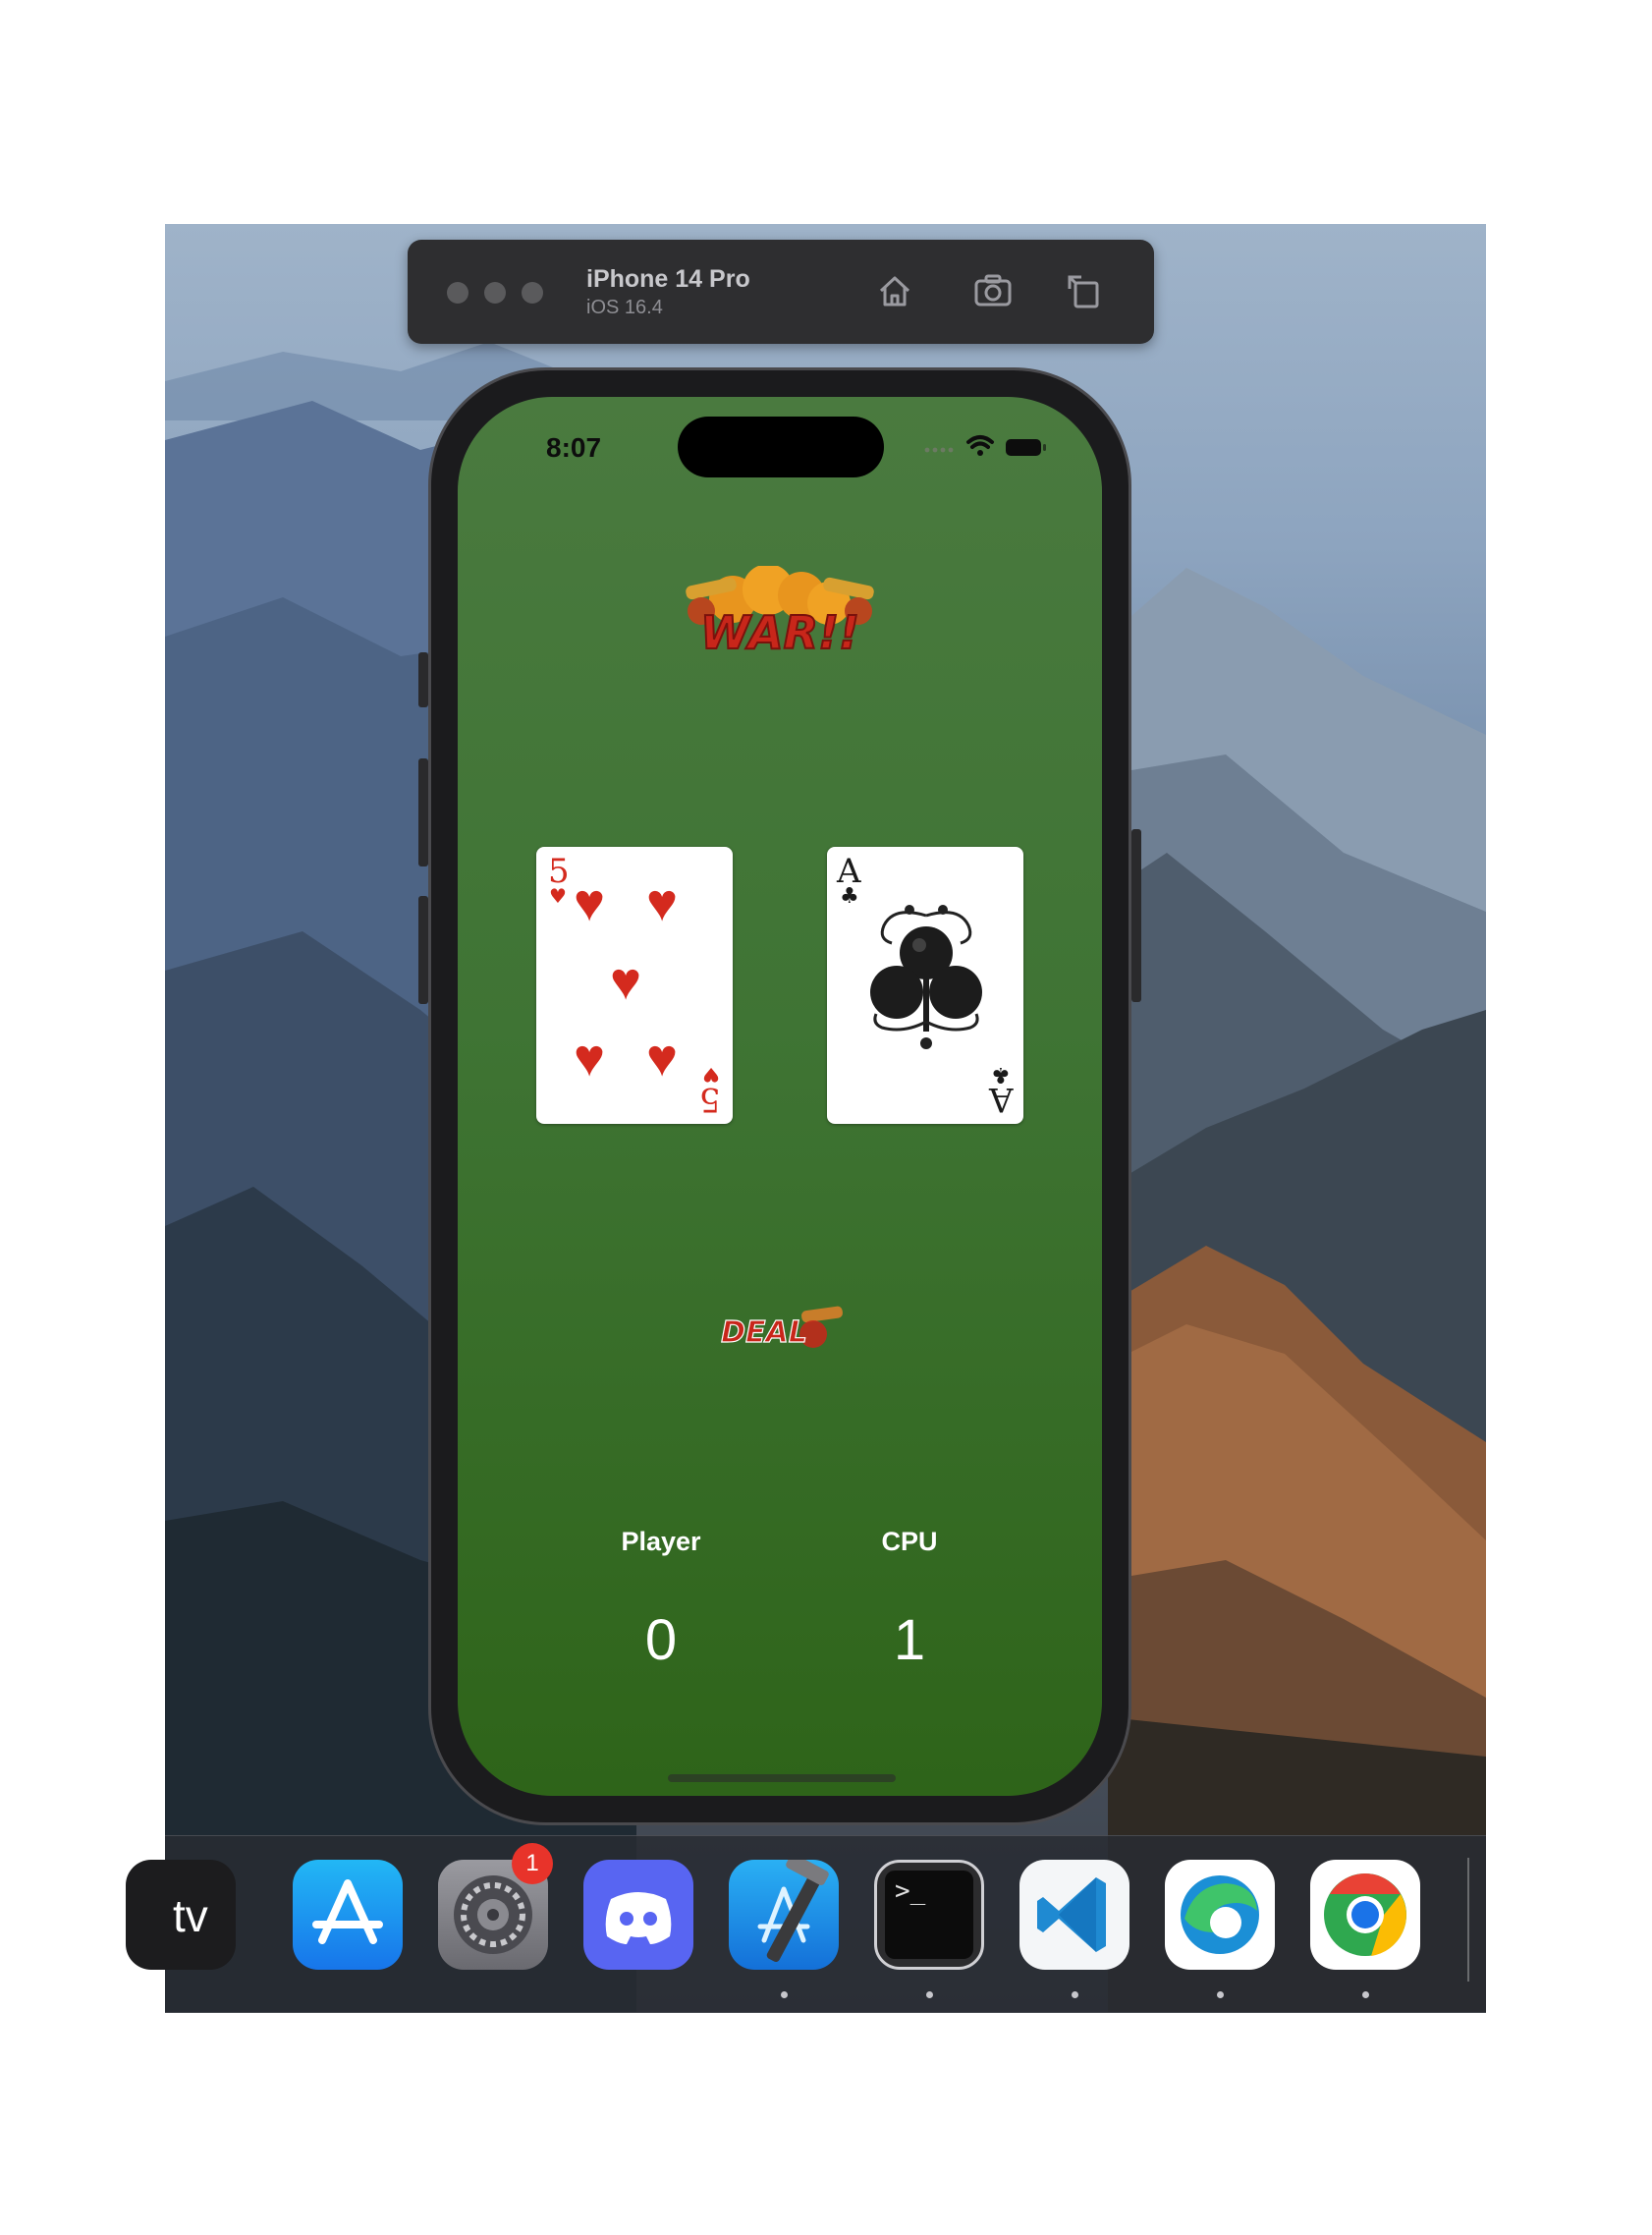  I want to click on edge-icon, so click(1220, 1914).